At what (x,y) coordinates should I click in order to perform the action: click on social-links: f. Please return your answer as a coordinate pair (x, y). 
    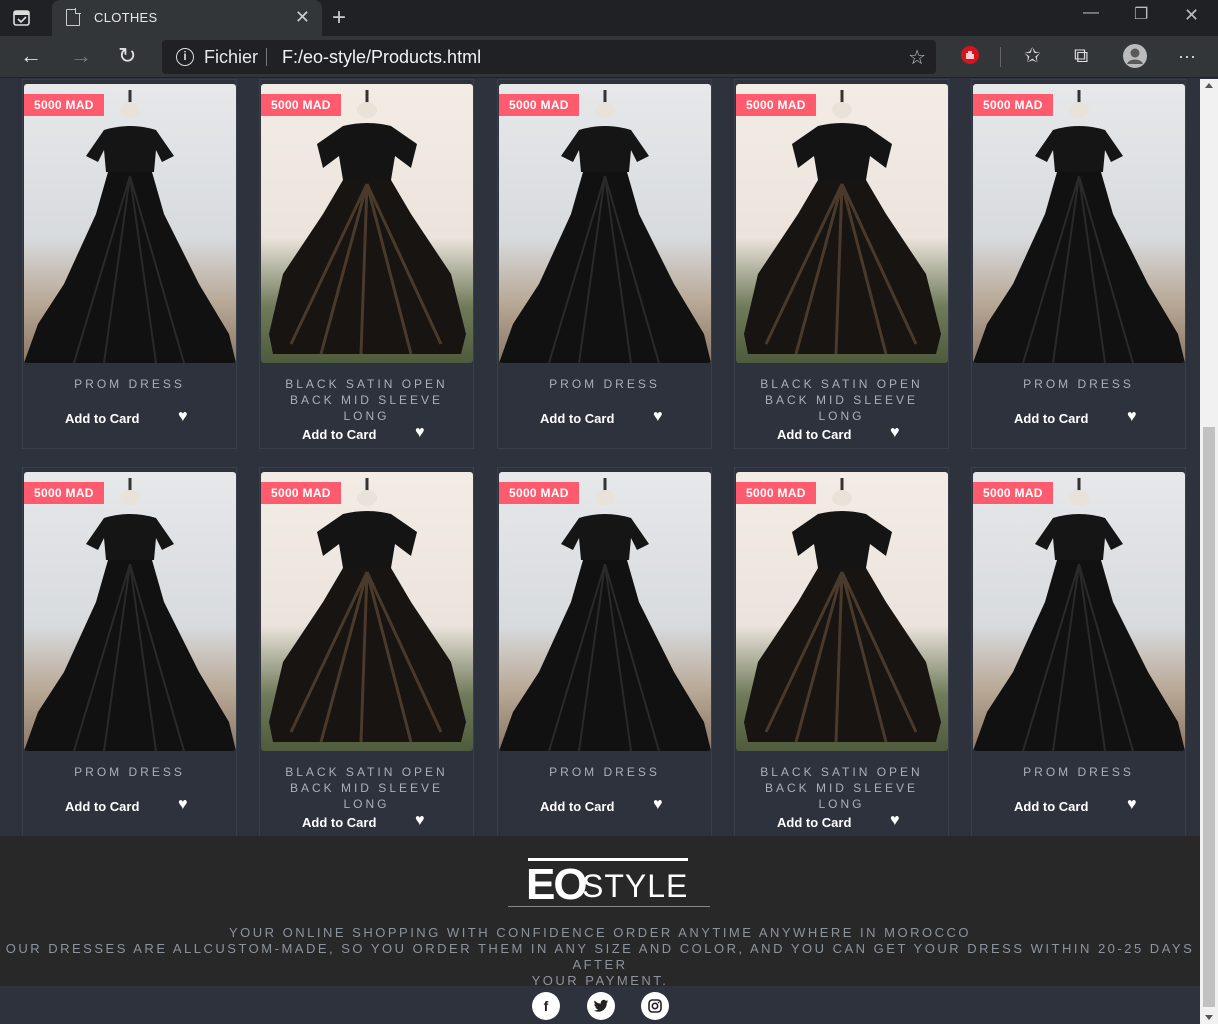
    Looking at the image, I should click on (600, 1005).